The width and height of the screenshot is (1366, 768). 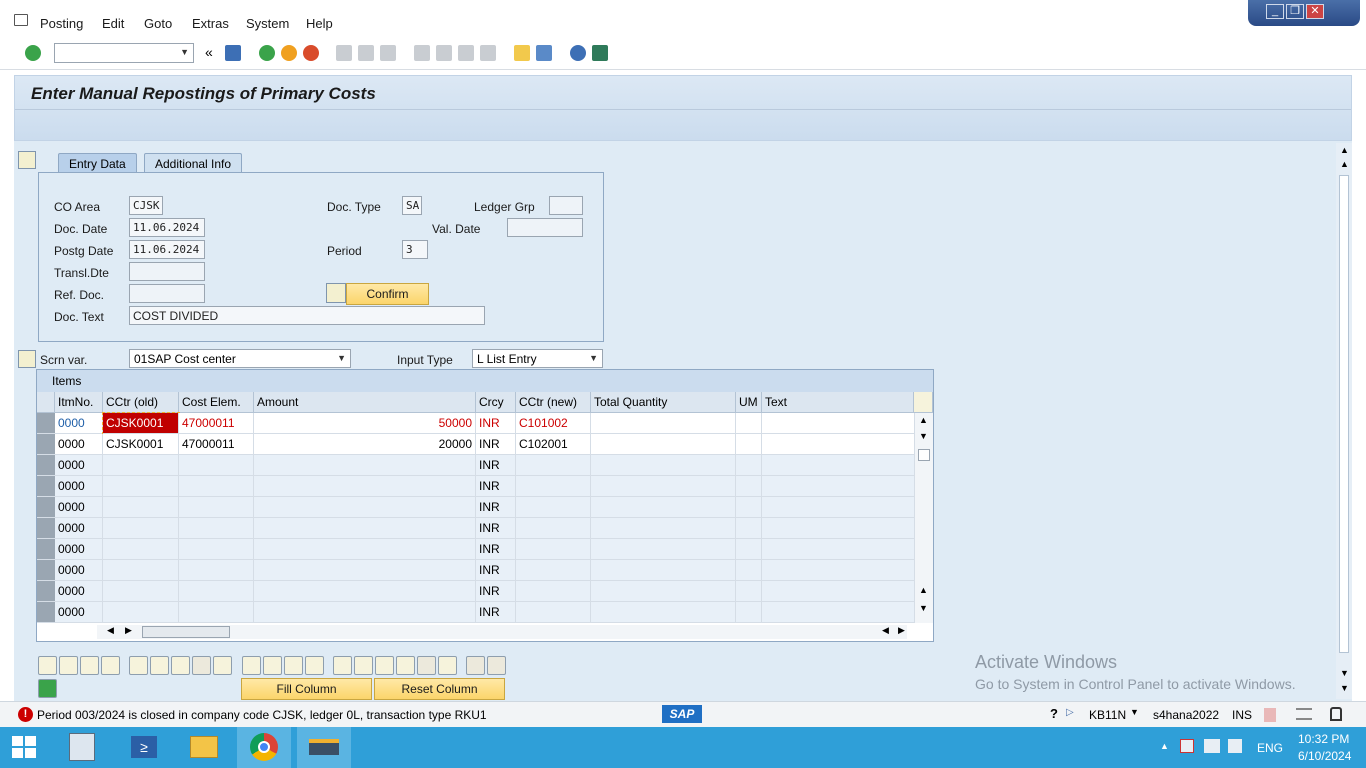 I want to click on cell-cctr-new: C102001, so click(x=553, y=444).